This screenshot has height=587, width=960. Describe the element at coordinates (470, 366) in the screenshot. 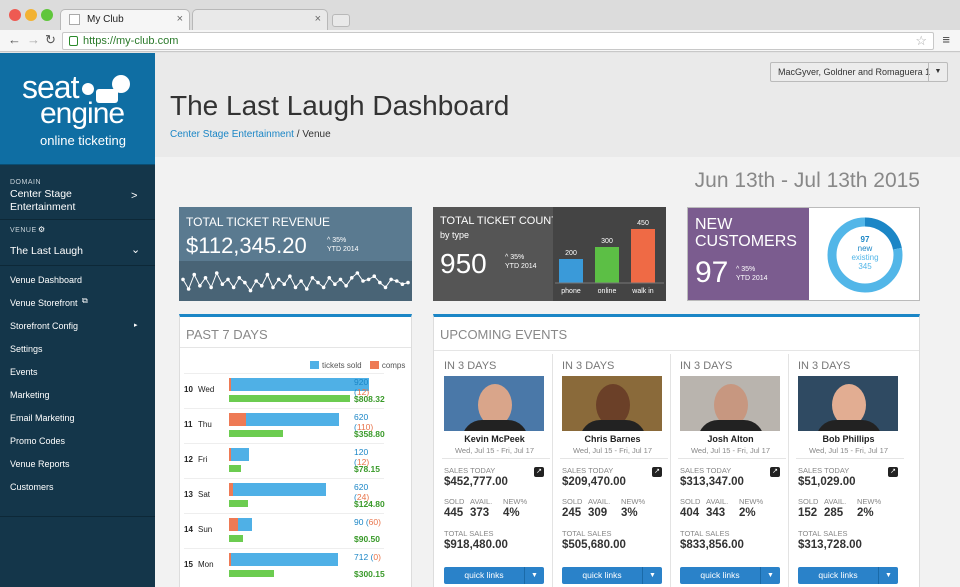

I see `event-countdown: IN 3 DAYS` at that location.